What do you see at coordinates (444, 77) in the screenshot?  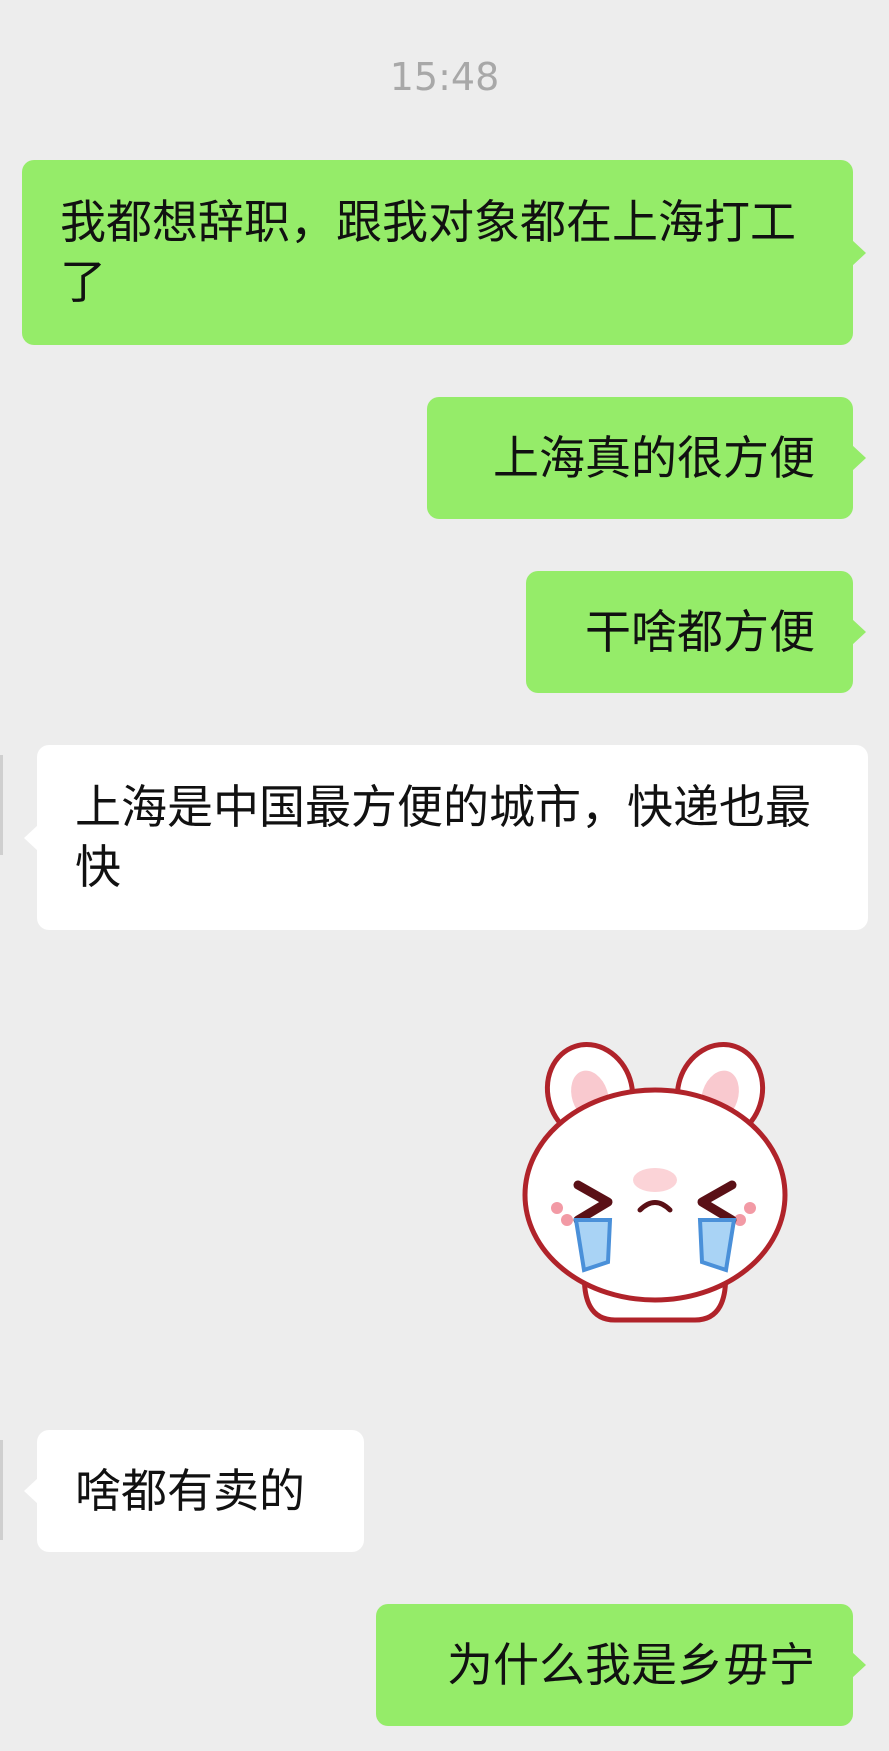 I see `message-timestamp: 15:48` at bounding box center [444, 77].